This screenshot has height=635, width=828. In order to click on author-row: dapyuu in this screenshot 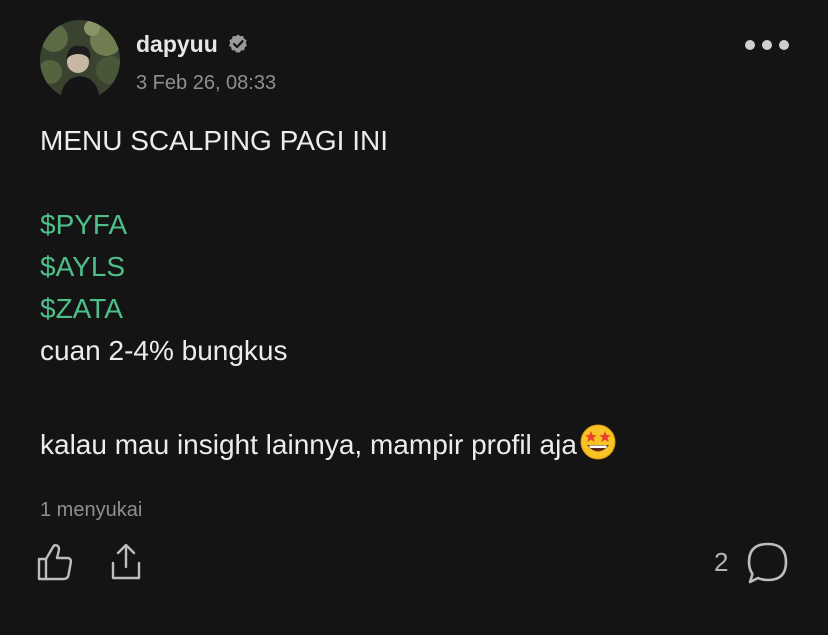, I will do `click(192, 44)`.